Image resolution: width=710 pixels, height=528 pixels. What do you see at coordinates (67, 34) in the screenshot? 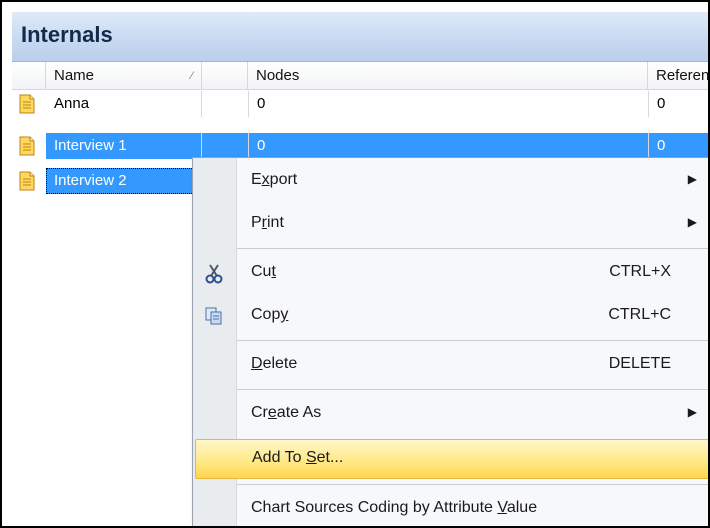
I see `panel-title: Internals` at bounding box center [67, 34].